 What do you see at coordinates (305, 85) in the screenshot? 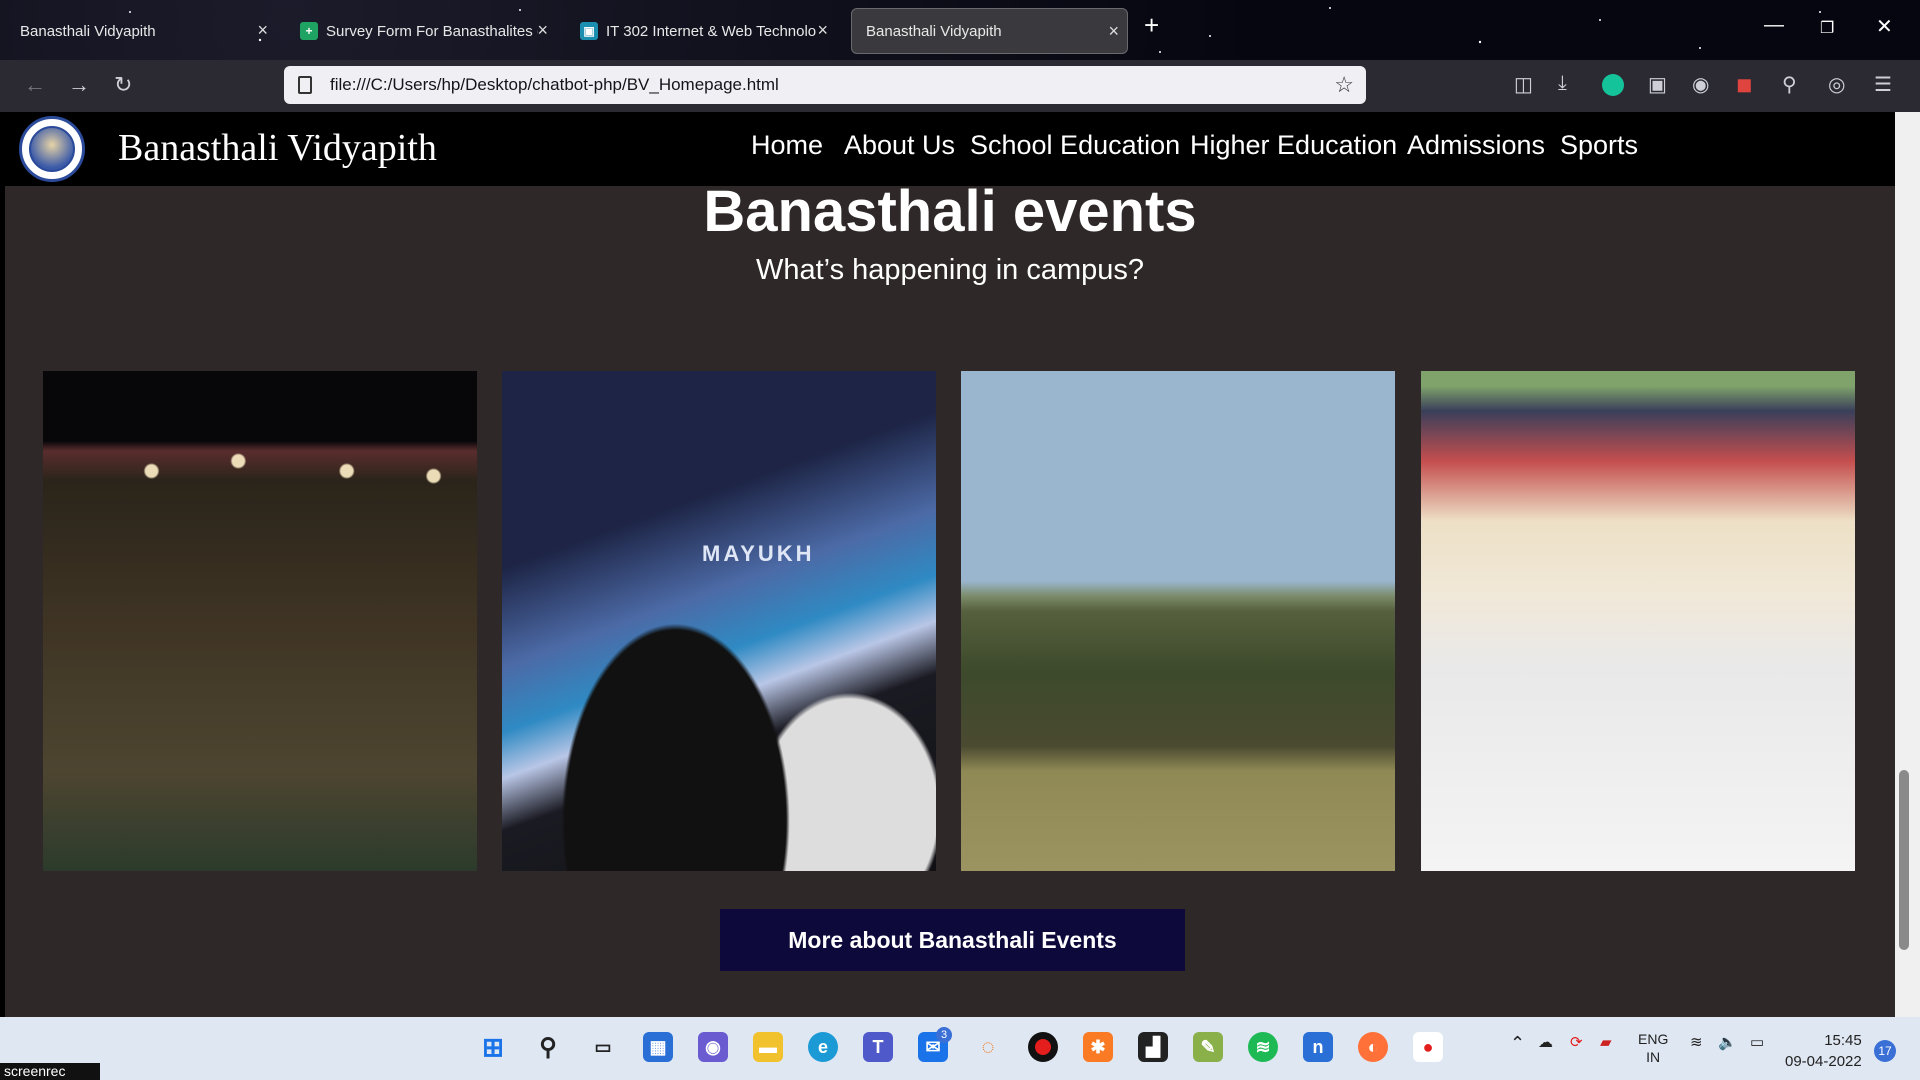
I see `page-icon` at bounding box center [305, 85].